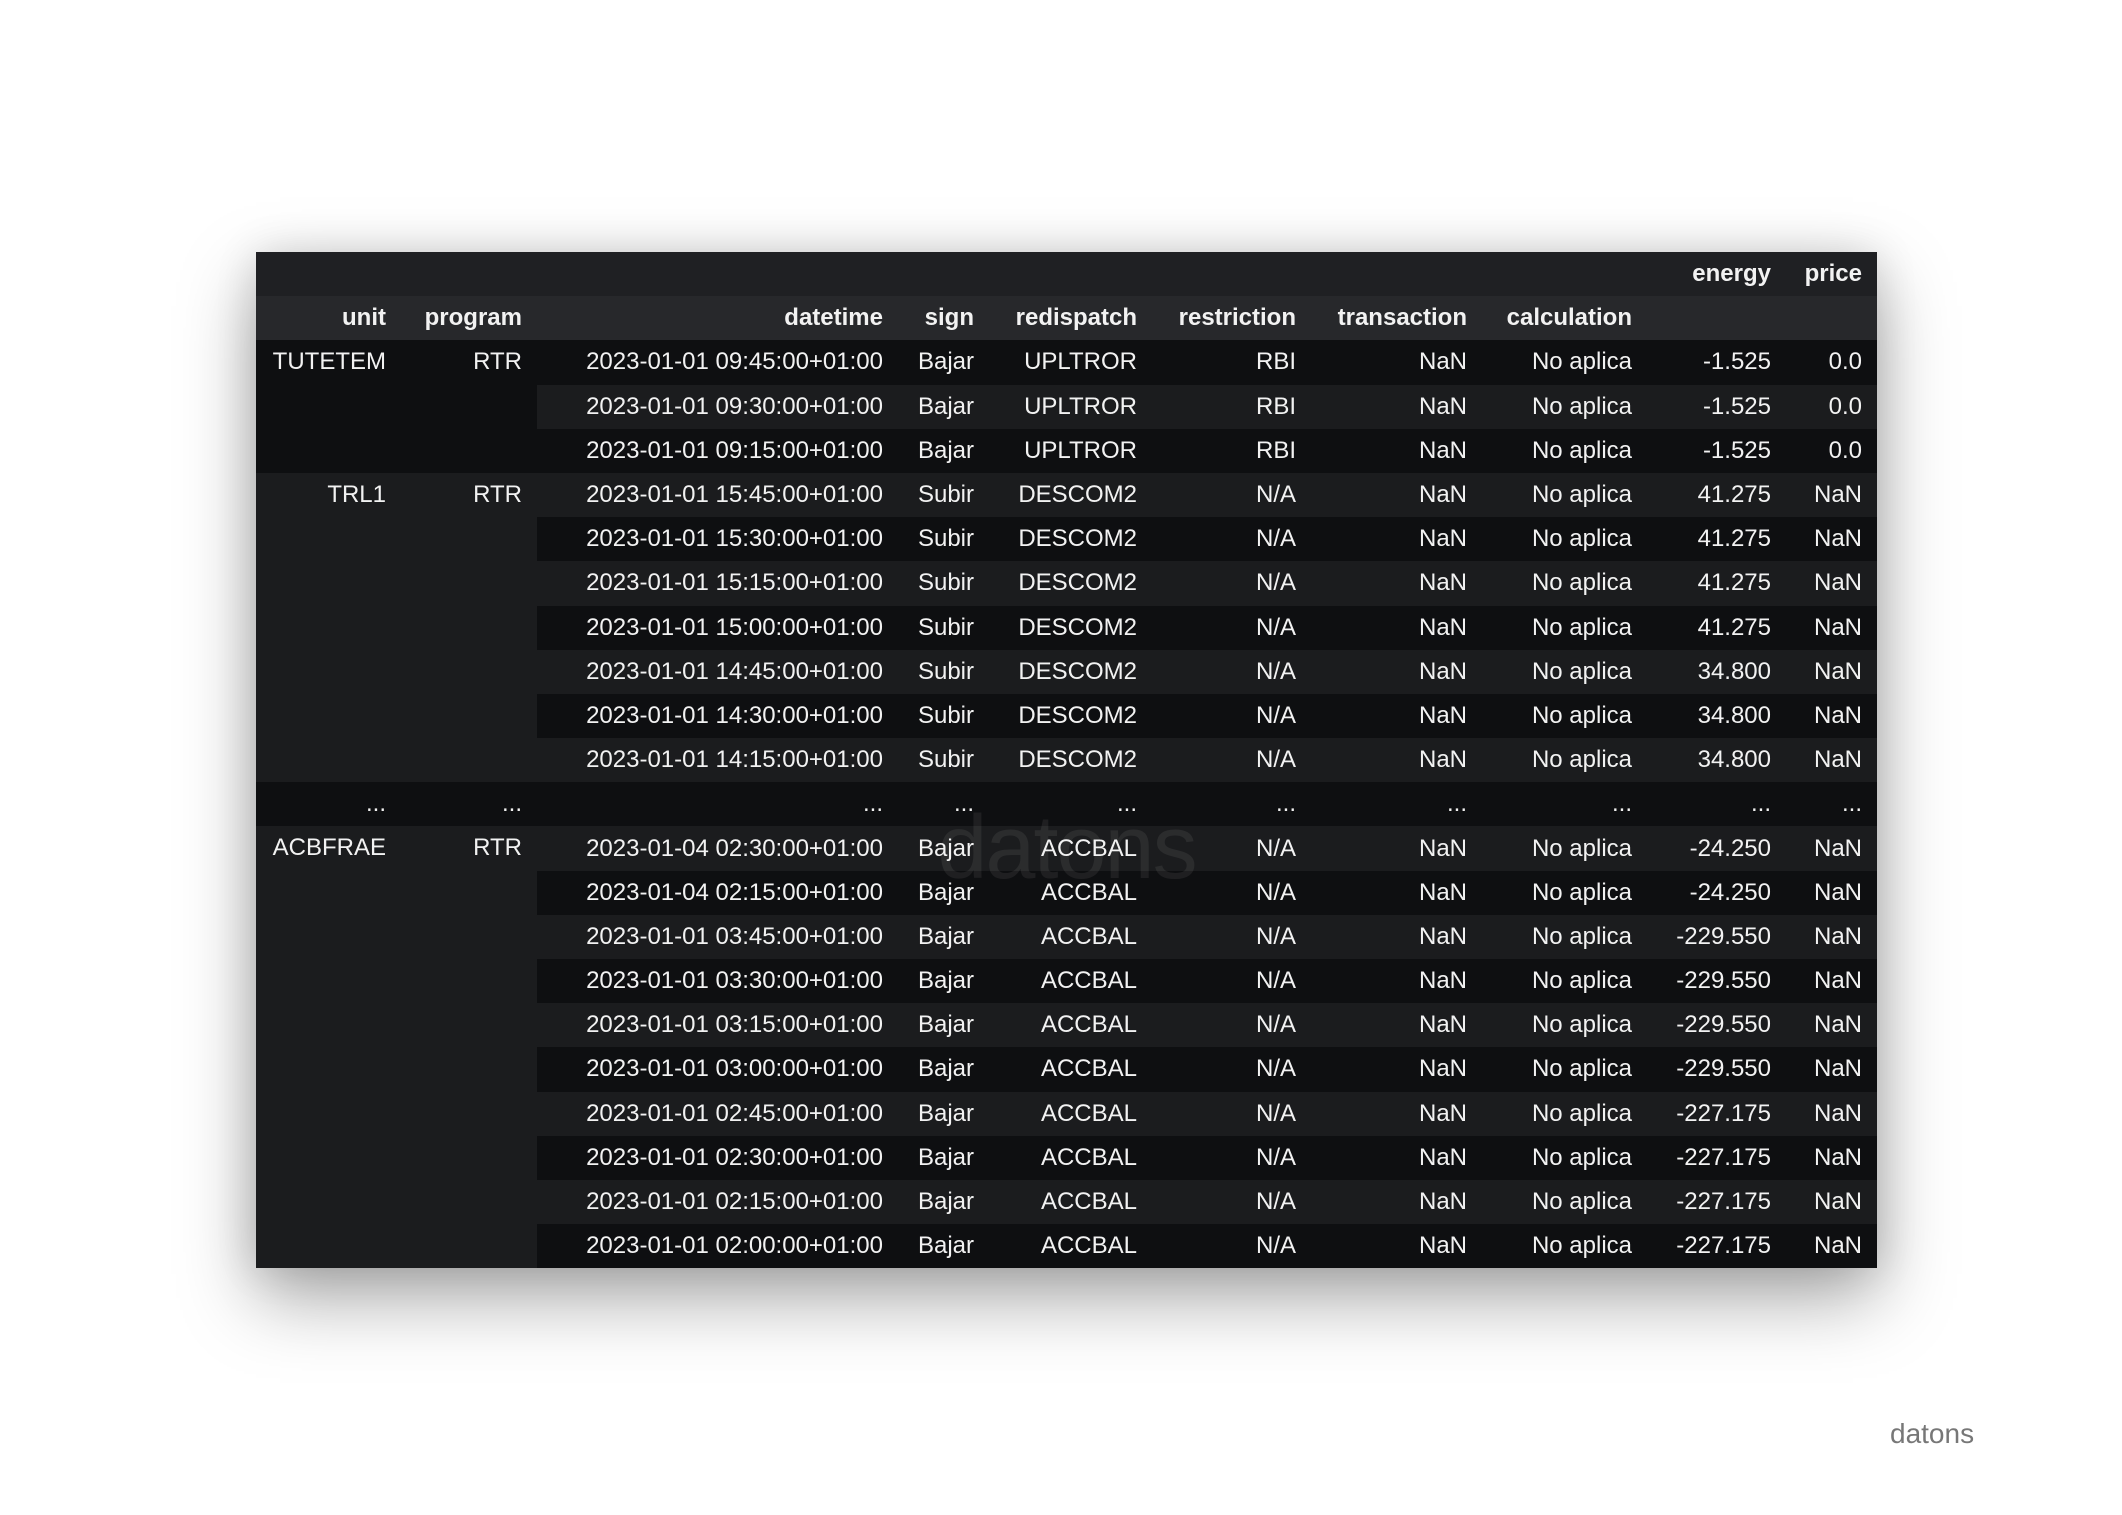 The width and height of the screenshot is (2122, 1515). Describe the element at coordinates (717, 1113) in the screenshot. I see `cell-datetime: 2023-01-01 02:45:00+01:00` at that location.